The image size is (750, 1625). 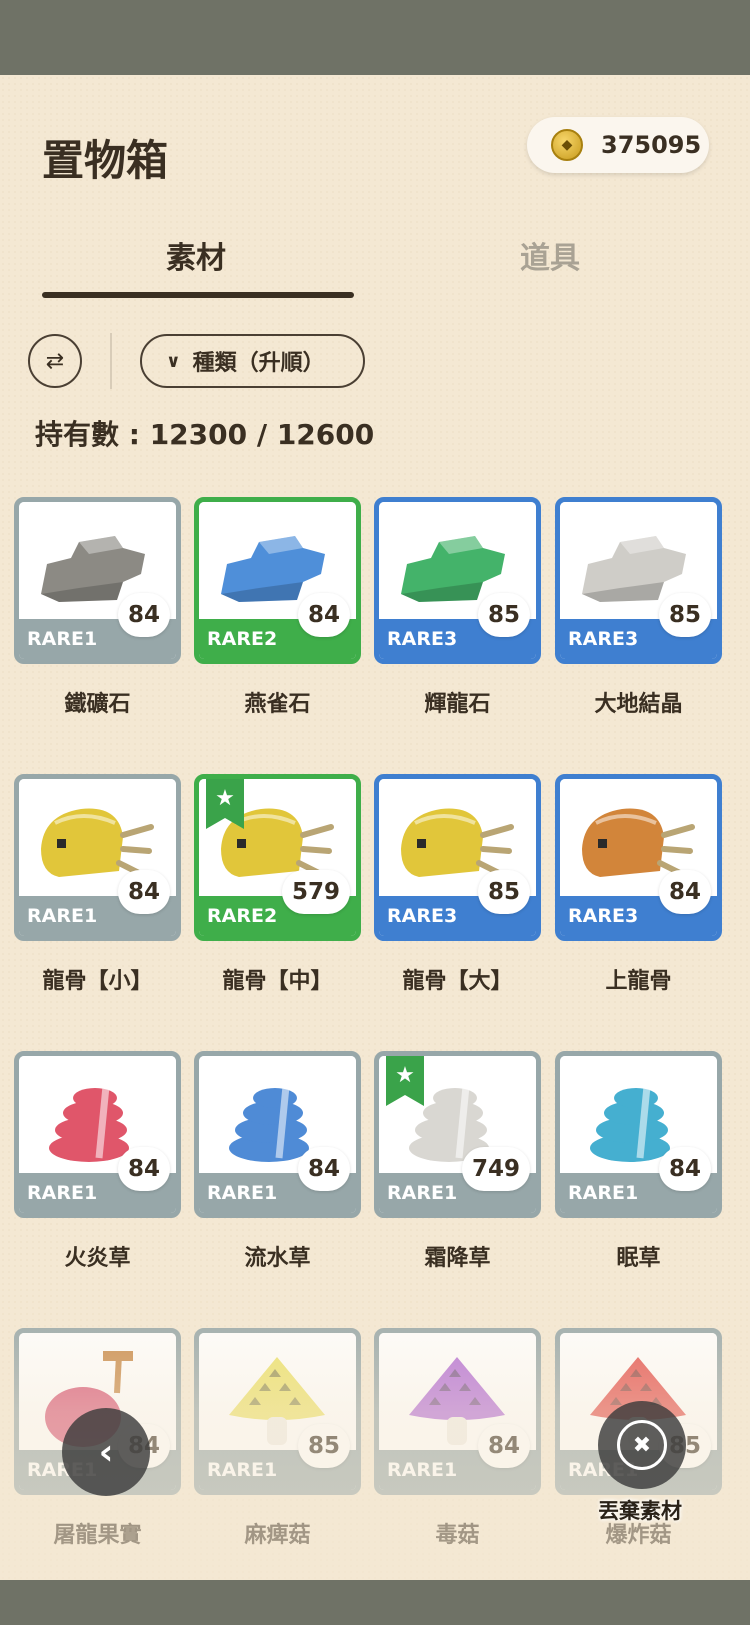 What do you see at coordinates (277, 1258) in the screenshot?
I see `item-name: 流水草` at bounding box center [277, 1258].